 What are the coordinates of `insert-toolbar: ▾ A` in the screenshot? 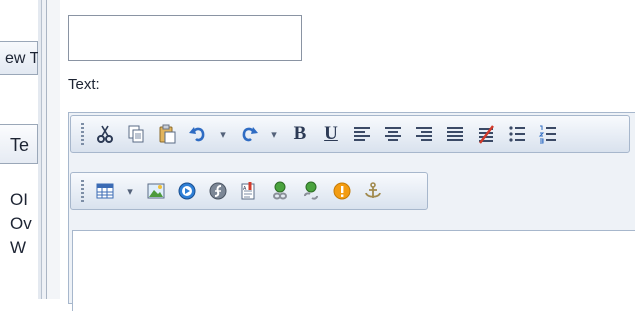 It's located at (249, 191).